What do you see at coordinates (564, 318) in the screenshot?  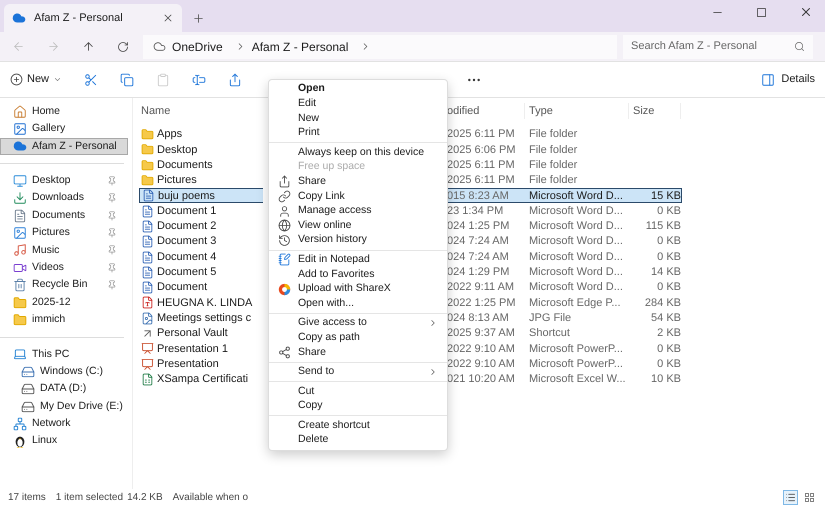 I see `file-row: 024 8:13 AM JPG File 54 KB` at bounding box center [564, 318].